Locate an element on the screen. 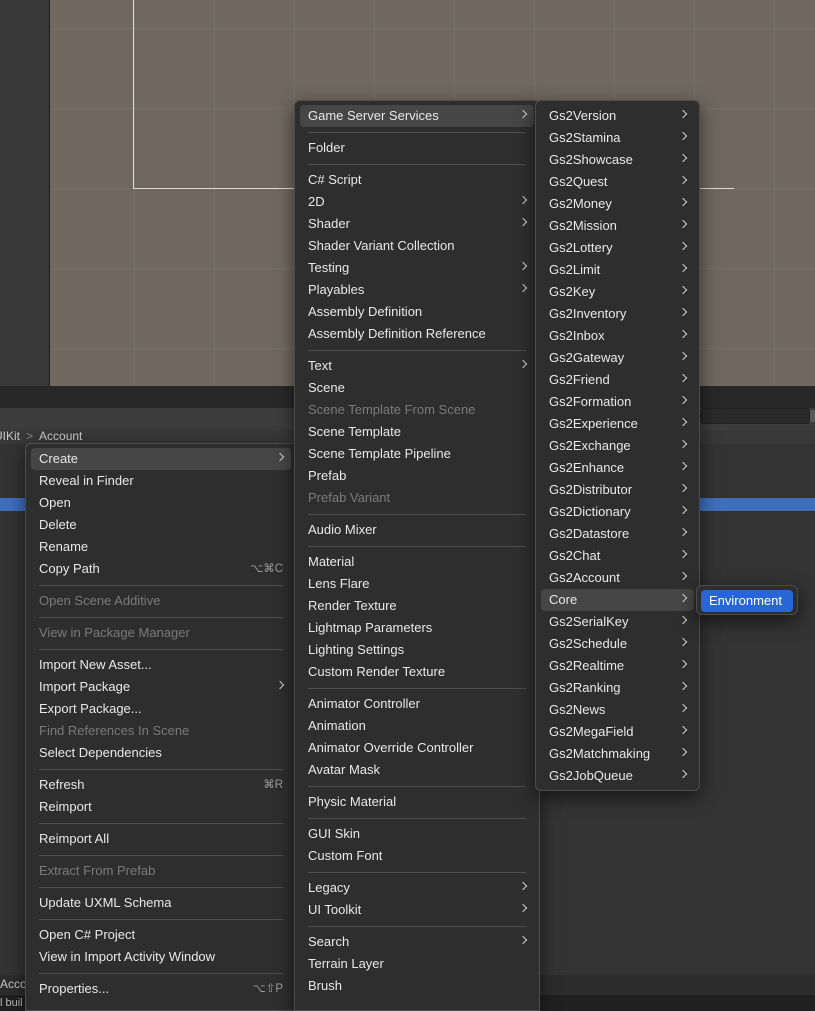  menu-item-gs2stamina: Gs2Stamina is located at coordinates (617, 138).